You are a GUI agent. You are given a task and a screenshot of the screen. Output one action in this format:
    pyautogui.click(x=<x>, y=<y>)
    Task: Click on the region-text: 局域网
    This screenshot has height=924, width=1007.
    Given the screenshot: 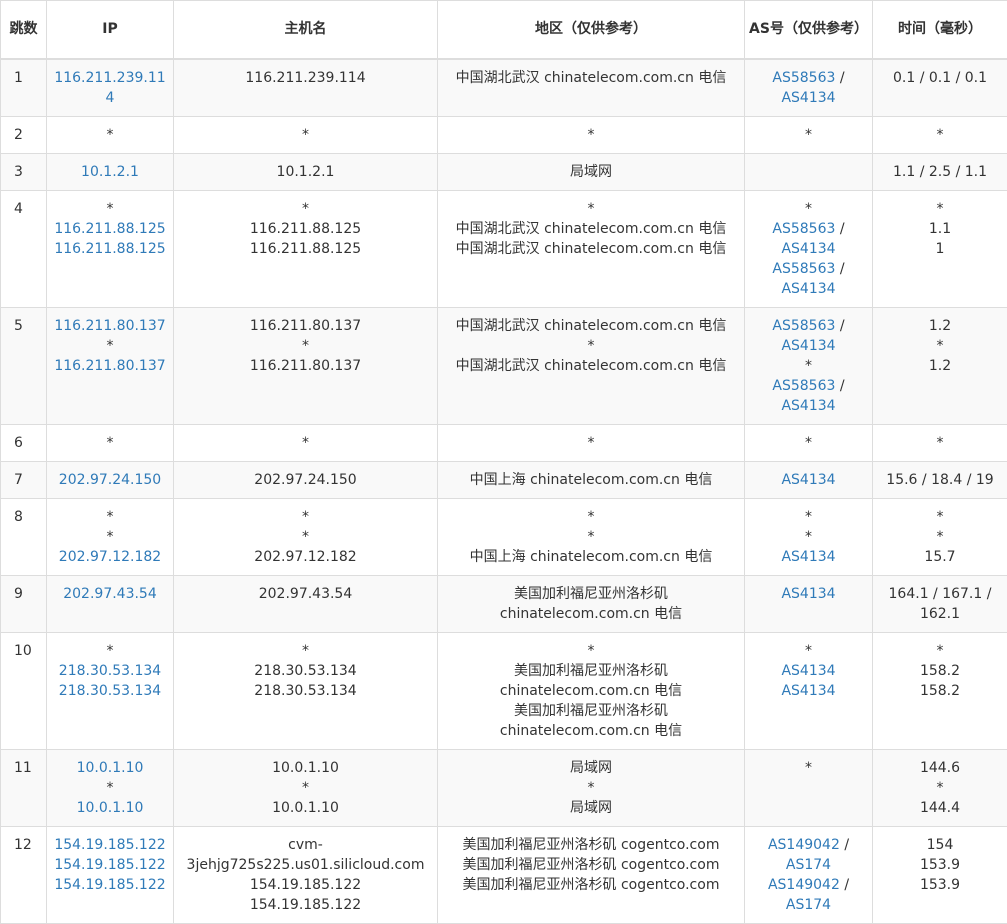 What is the action you would take?
    pyautogui.click(x=591, y=172)
    